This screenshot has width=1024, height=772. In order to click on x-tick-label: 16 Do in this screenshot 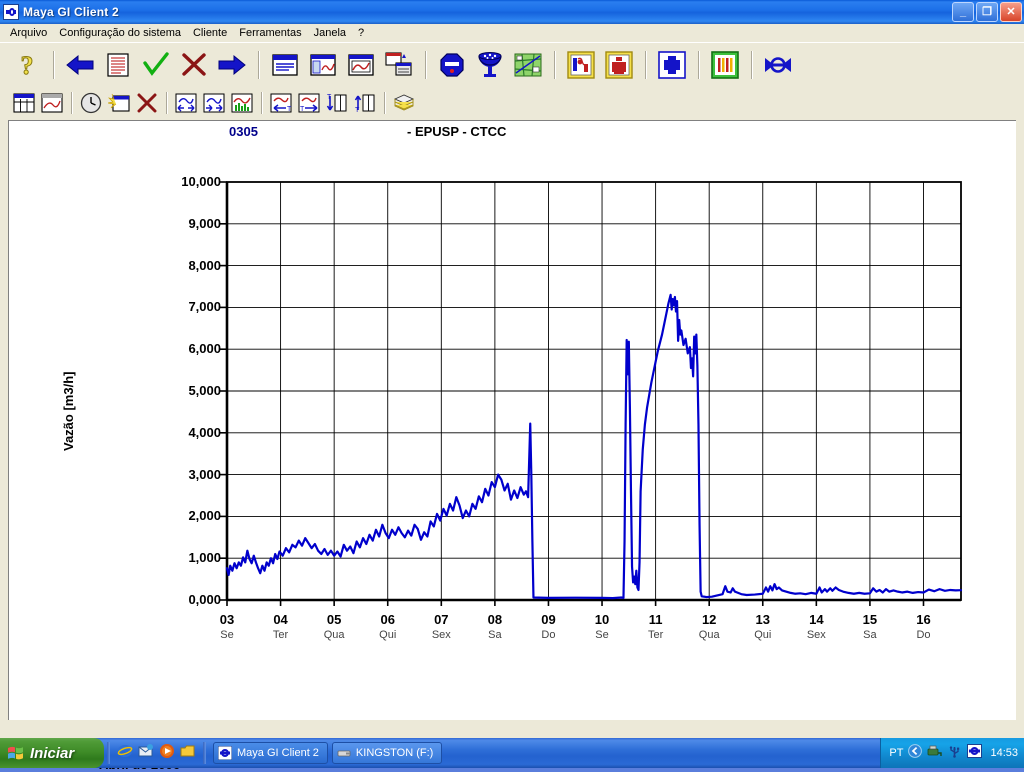, I will do `click(923, 627)`.